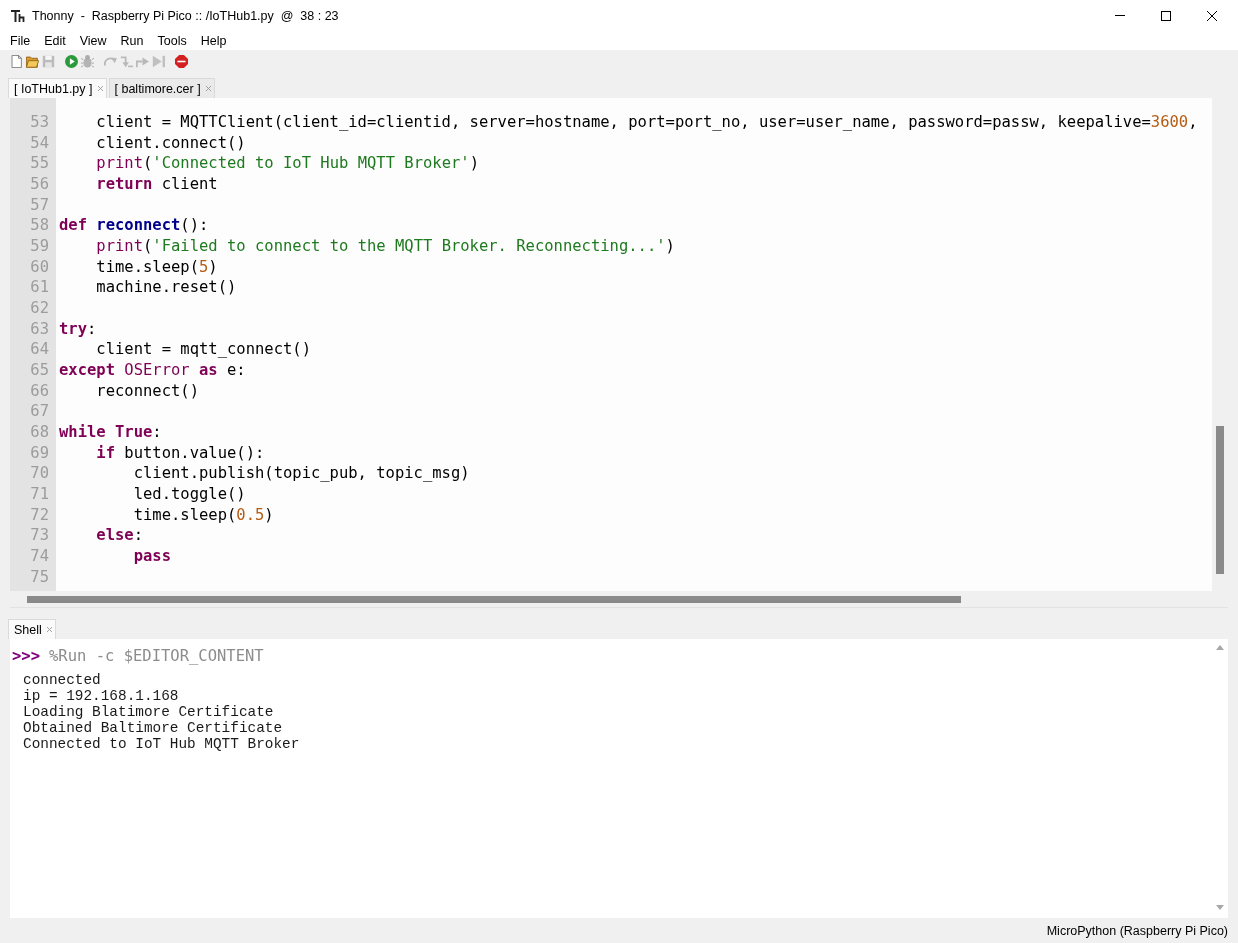 The width and height of the screenshot is (1238, 943). Describe the element at coordinates (157, 266) in the screenshot. I see `code-line: time.sleep(5)` at that location.